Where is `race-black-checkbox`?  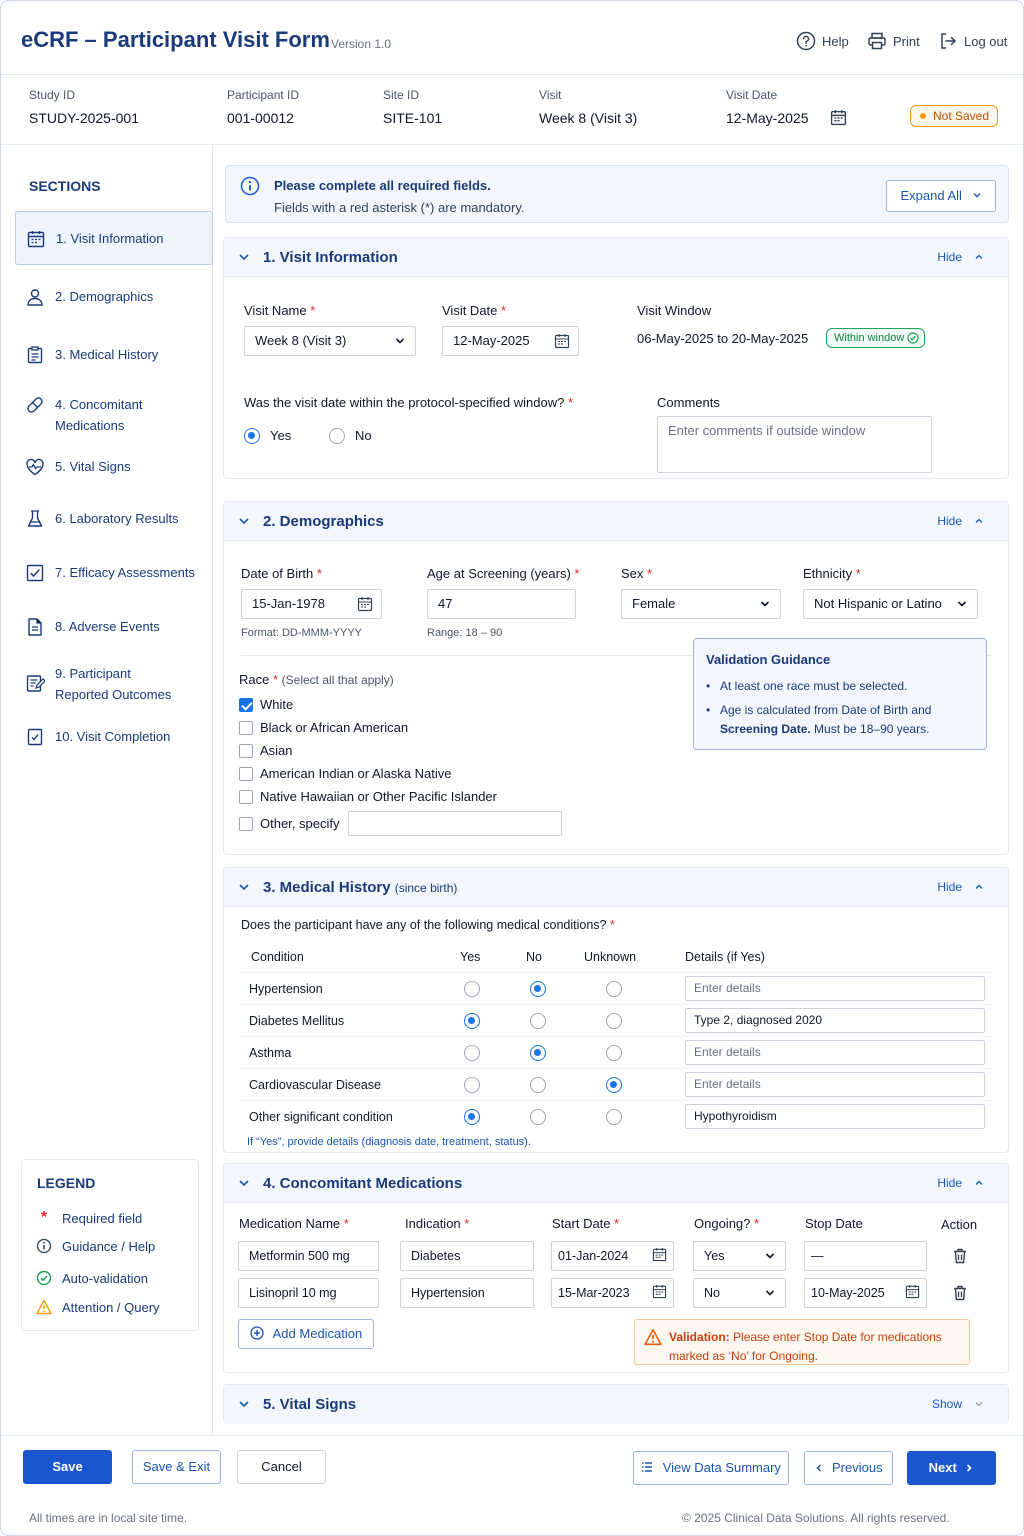
race-black-checkbox is located at coordinates (246, 728).